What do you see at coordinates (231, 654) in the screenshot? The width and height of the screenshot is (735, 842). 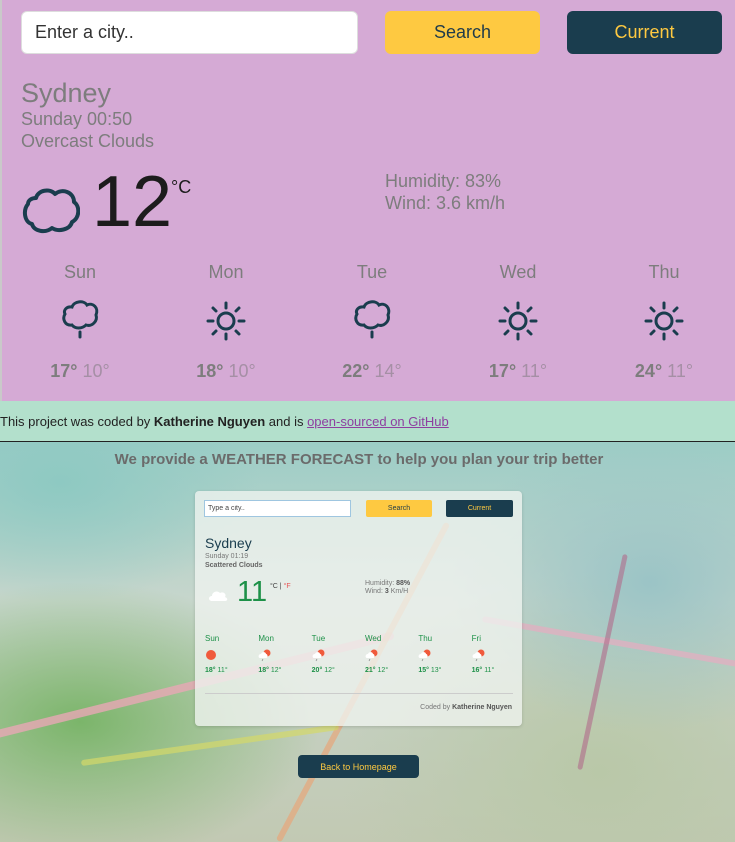 I see `screenshot-forecast-day: Sun 18° 11°` at bounding box center [231, 654].